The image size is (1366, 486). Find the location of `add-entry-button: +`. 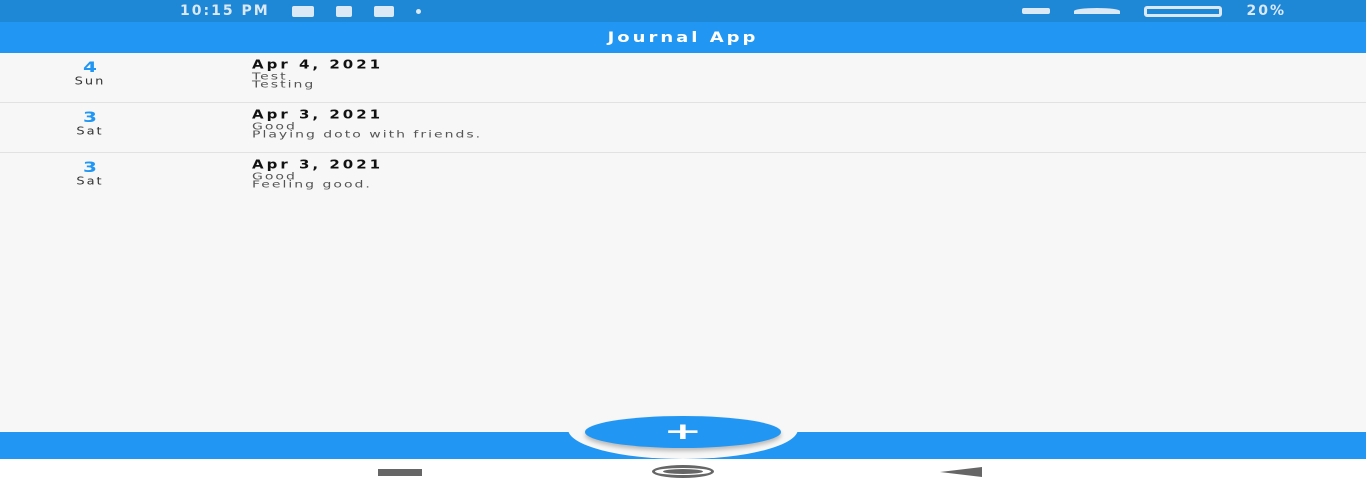

add-entry-button: + is located at coordinates (683, 432).